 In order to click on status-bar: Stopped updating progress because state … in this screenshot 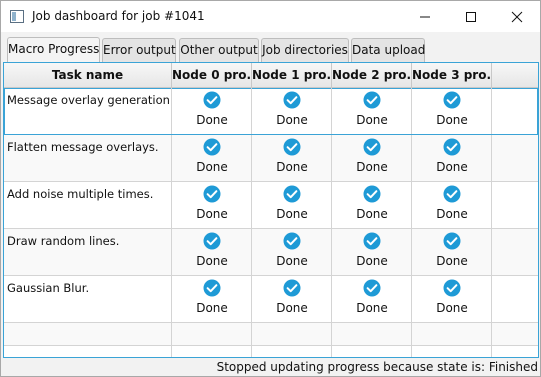, I will do `click(270, 367)`.